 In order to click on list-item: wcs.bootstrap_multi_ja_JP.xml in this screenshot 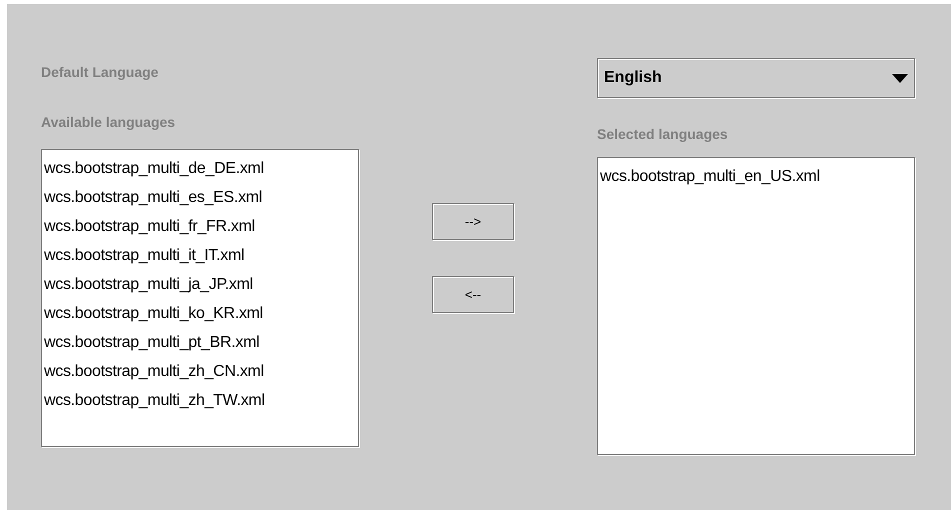, I will do `click(200, 284)`.